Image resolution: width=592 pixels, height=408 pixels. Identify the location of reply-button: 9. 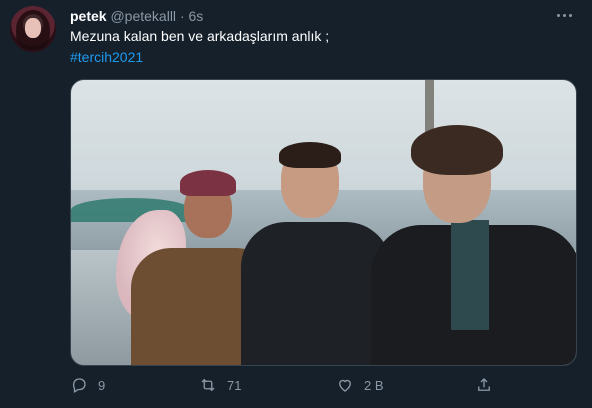
(87, 385).